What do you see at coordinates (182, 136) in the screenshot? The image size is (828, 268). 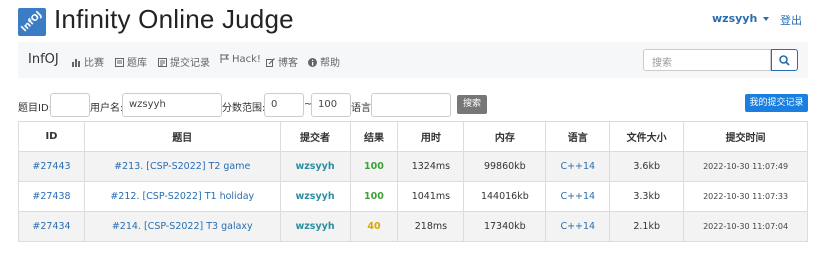 I see `column-header-problem: 题目` at bounding box center [182, 136].